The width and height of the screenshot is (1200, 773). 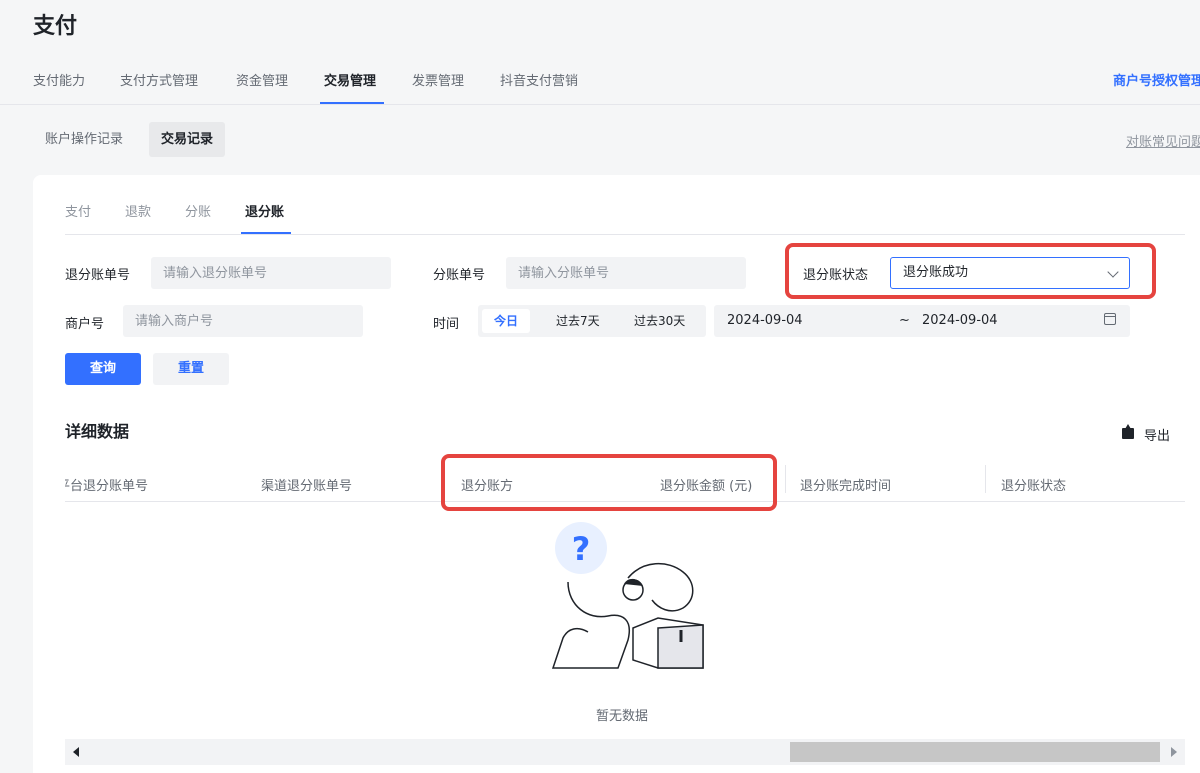 What do you see at coordinates (191, 369) in the screenshot?
I see `reset-button: 重置` at bounding box center [191, 369].